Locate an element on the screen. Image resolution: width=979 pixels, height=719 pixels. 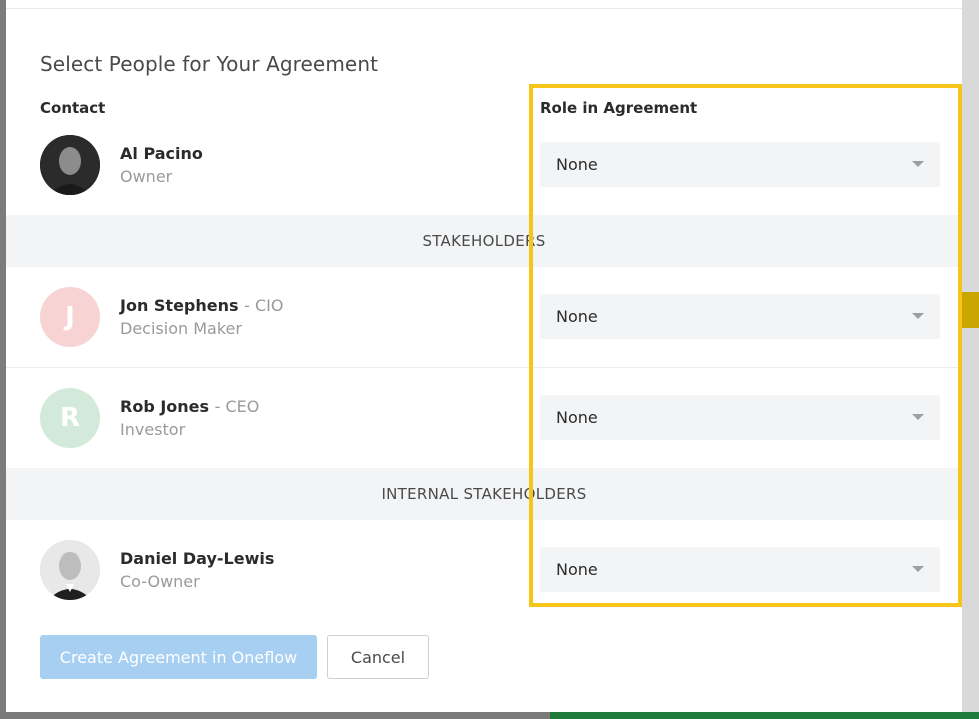
contact-row-rob-jones: R Rob Jones - CEO Investor None is located at coordinates (484, 417).